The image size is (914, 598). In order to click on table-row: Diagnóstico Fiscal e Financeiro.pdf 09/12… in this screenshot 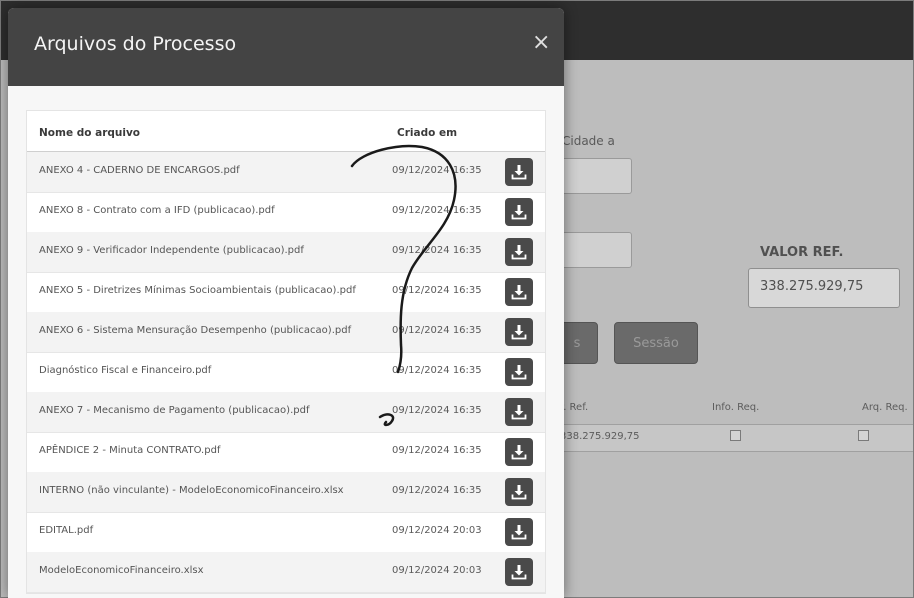, I will do `click(286, 372)`.